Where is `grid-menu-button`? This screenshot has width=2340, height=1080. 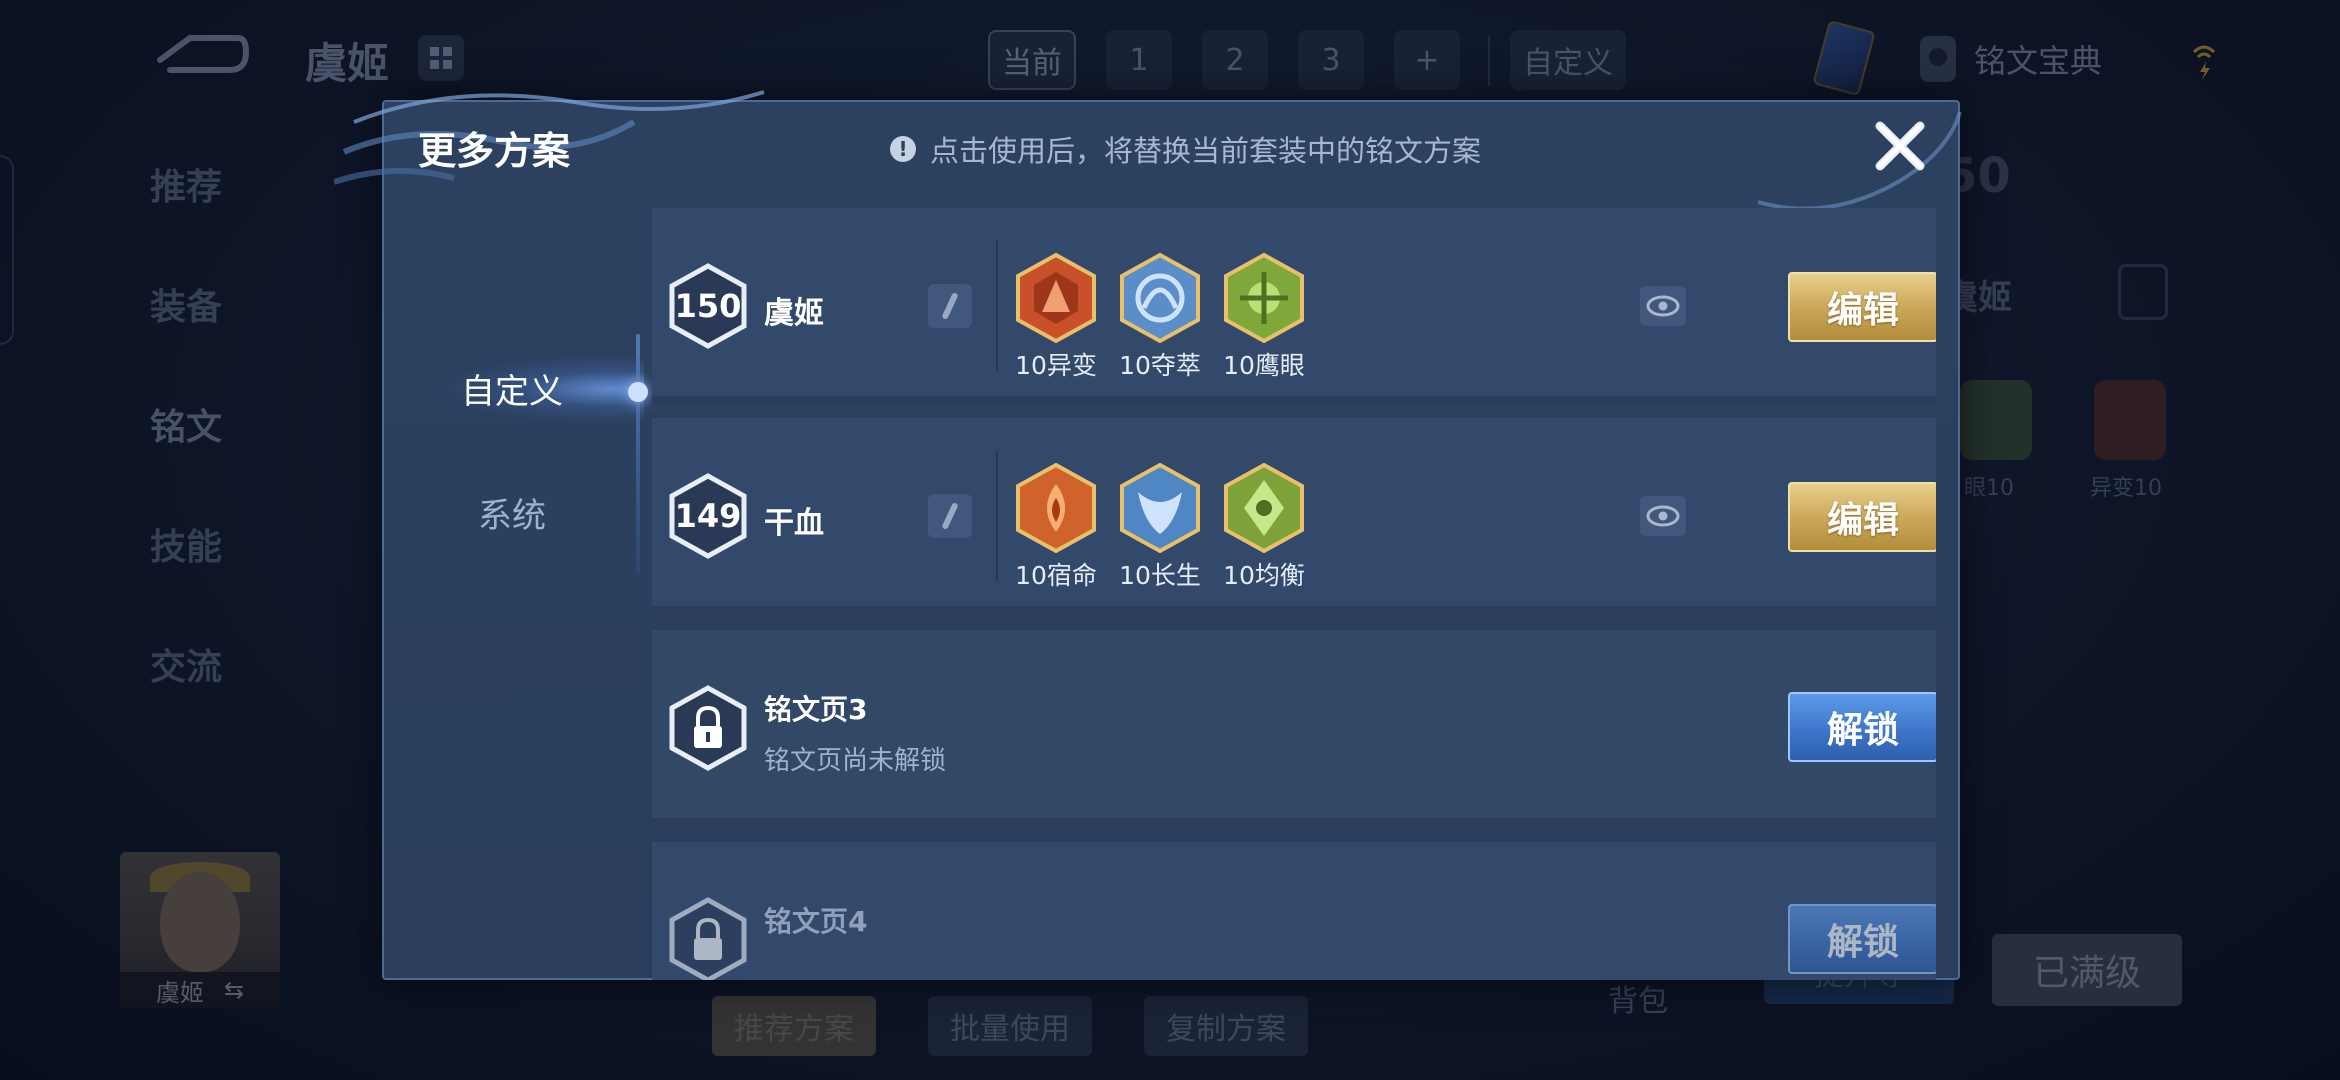 grid-menu-button is located at coordinates (441, 58).